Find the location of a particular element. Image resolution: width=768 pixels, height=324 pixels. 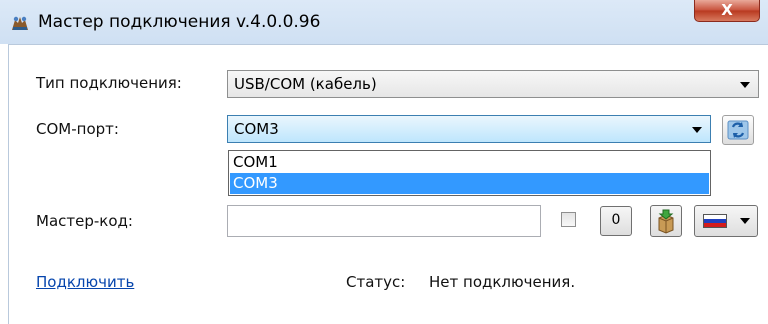

status-value: Нет подключения. is located at coordinates (502, 282).